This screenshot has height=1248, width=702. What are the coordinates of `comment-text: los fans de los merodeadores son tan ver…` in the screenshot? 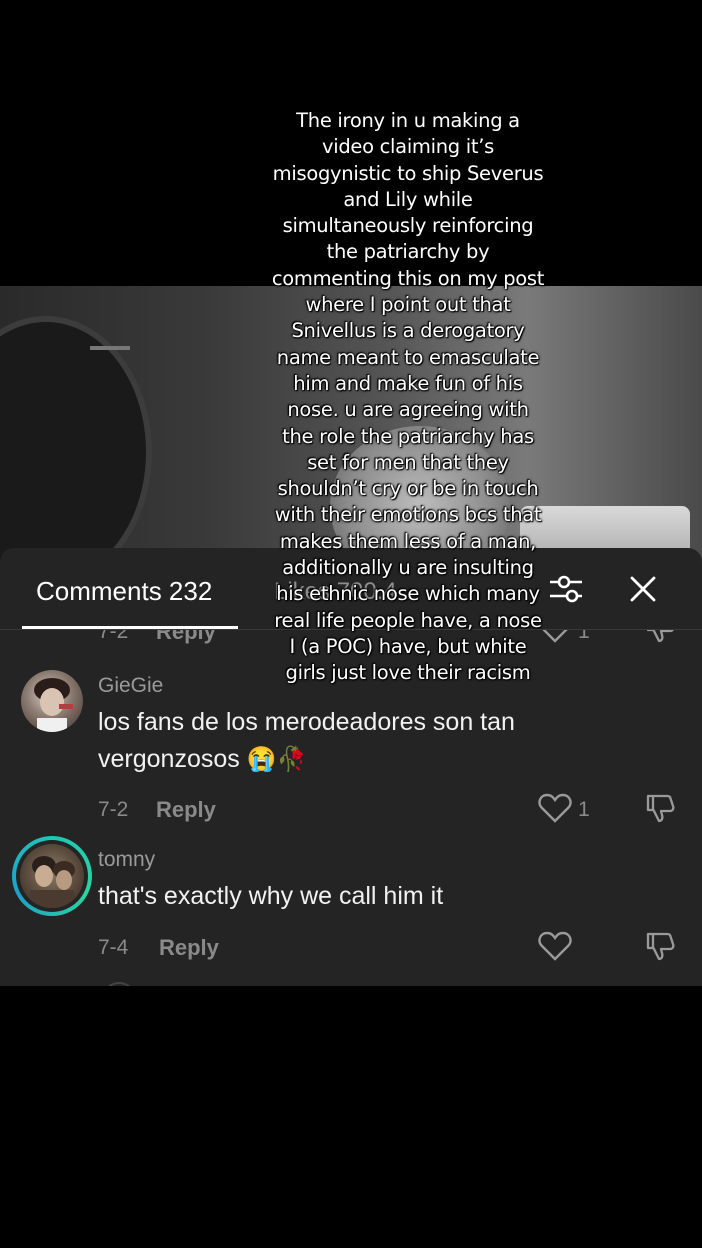 It's located at (378, 741).